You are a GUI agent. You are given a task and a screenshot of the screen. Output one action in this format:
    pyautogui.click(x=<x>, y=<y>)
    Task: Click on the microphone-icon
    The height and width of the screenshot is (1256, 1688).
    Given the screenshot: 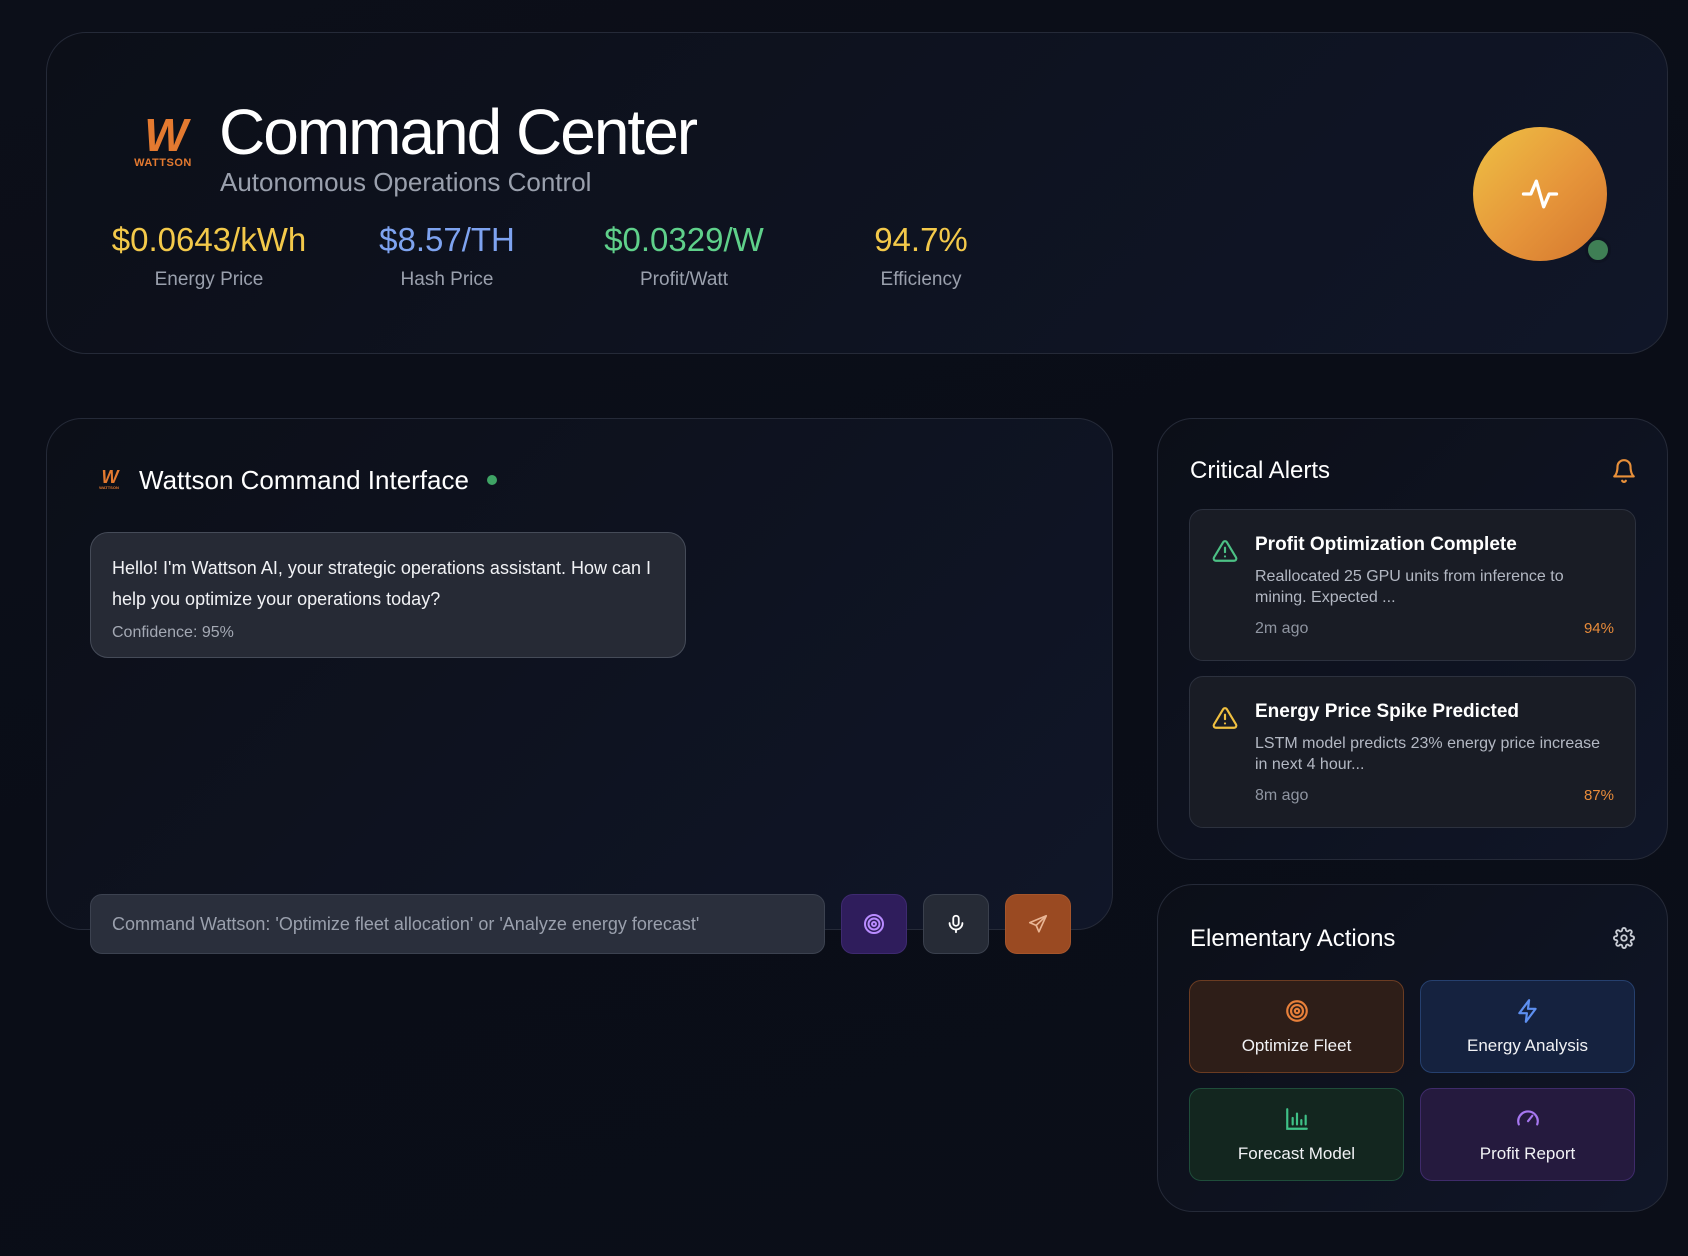 What is the action you would take?
    pyautogui.click(x=956, y=924)
    